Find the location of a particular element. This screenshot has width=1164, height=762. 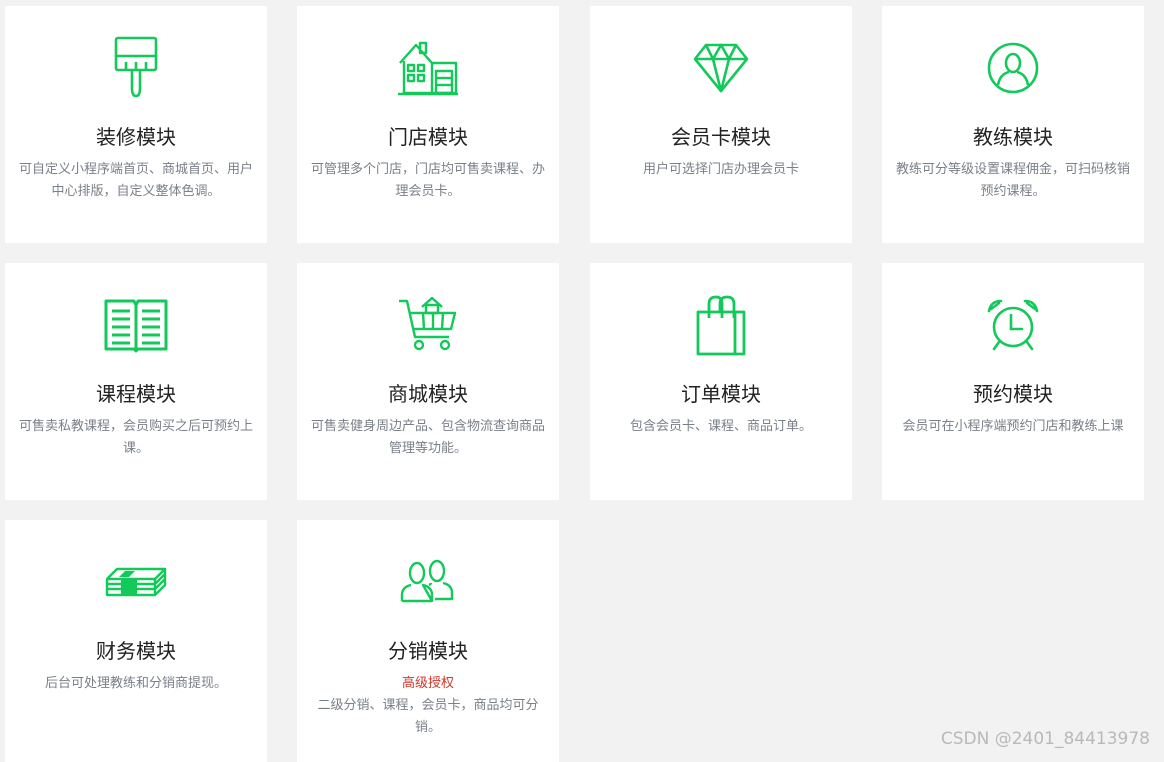

module-title: 门店模块 is located at coordinates (428, 137).